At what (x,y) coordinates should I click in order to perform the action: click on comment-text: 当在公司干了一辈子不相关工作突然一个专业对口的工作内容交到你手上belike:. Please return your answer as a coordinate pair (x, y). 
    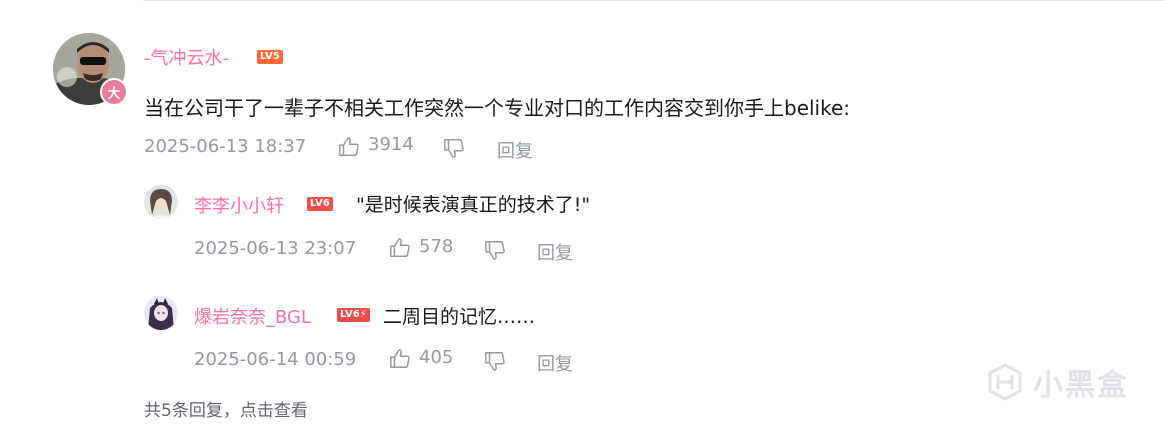
    Looking at the image, I should click on (497, 108).